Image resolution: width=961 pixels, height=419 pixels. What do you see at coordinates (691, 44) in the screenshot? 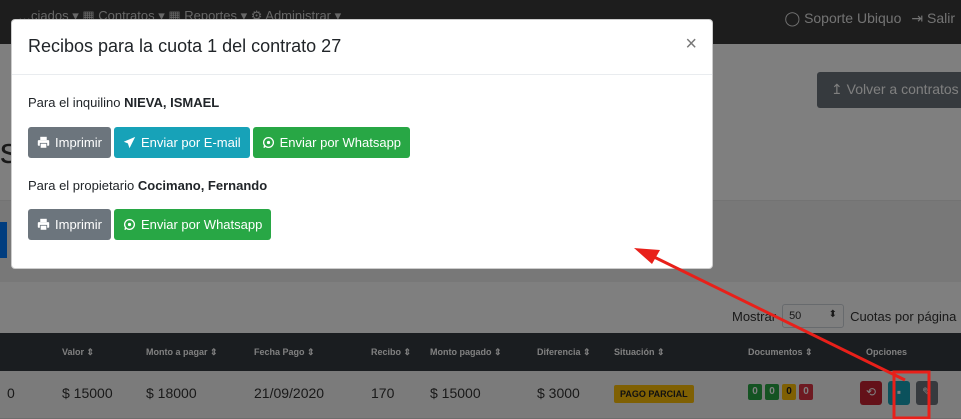
I see `close-icon: ×` at bounding box center [691, 44].